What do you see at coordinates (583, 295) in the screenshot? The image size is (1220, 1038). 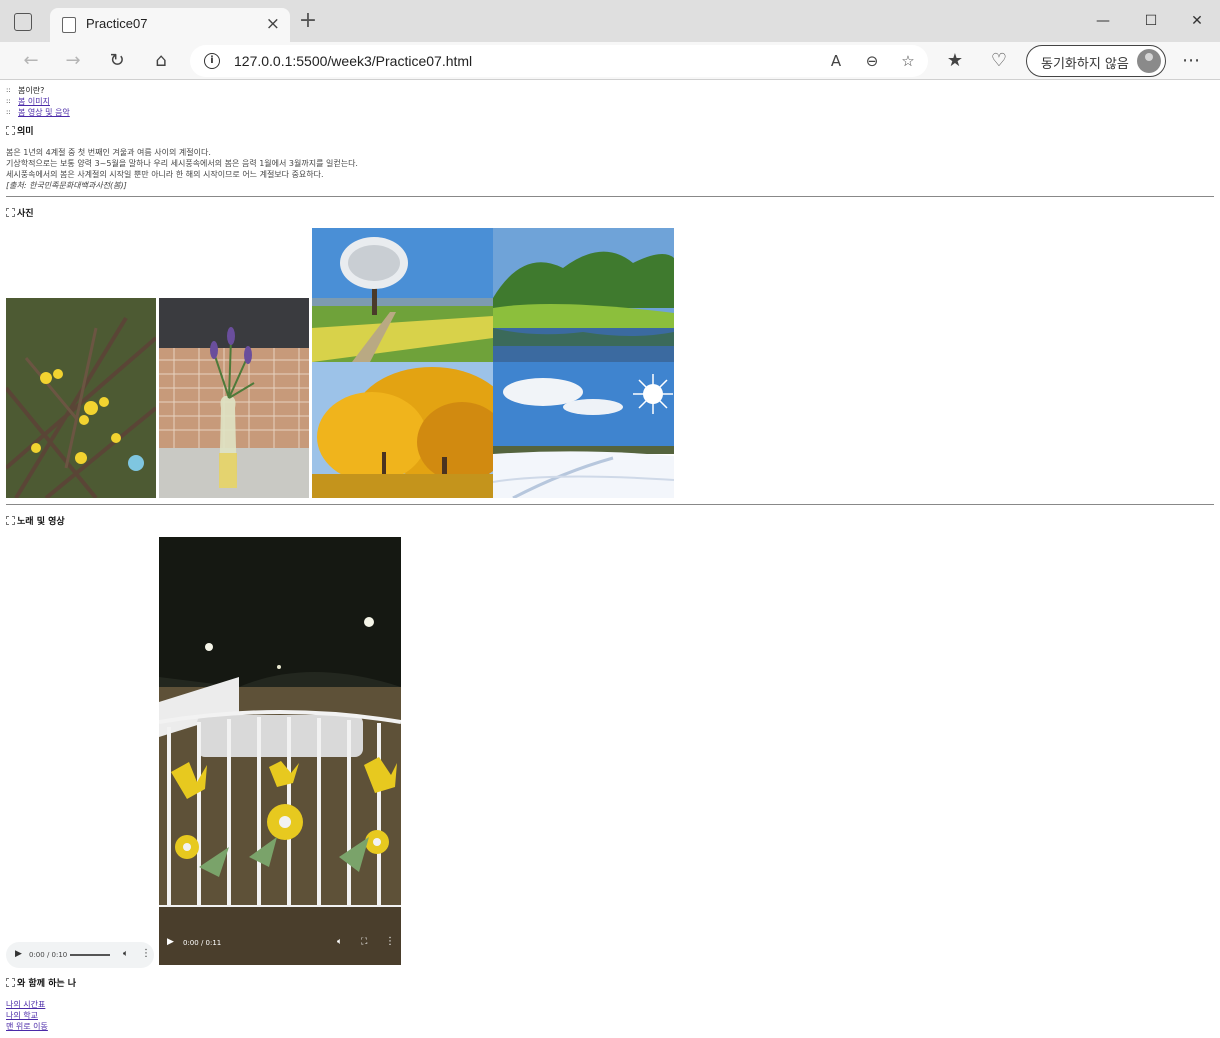 I see `summer-lake-photo` at bounding box center [583, 295].